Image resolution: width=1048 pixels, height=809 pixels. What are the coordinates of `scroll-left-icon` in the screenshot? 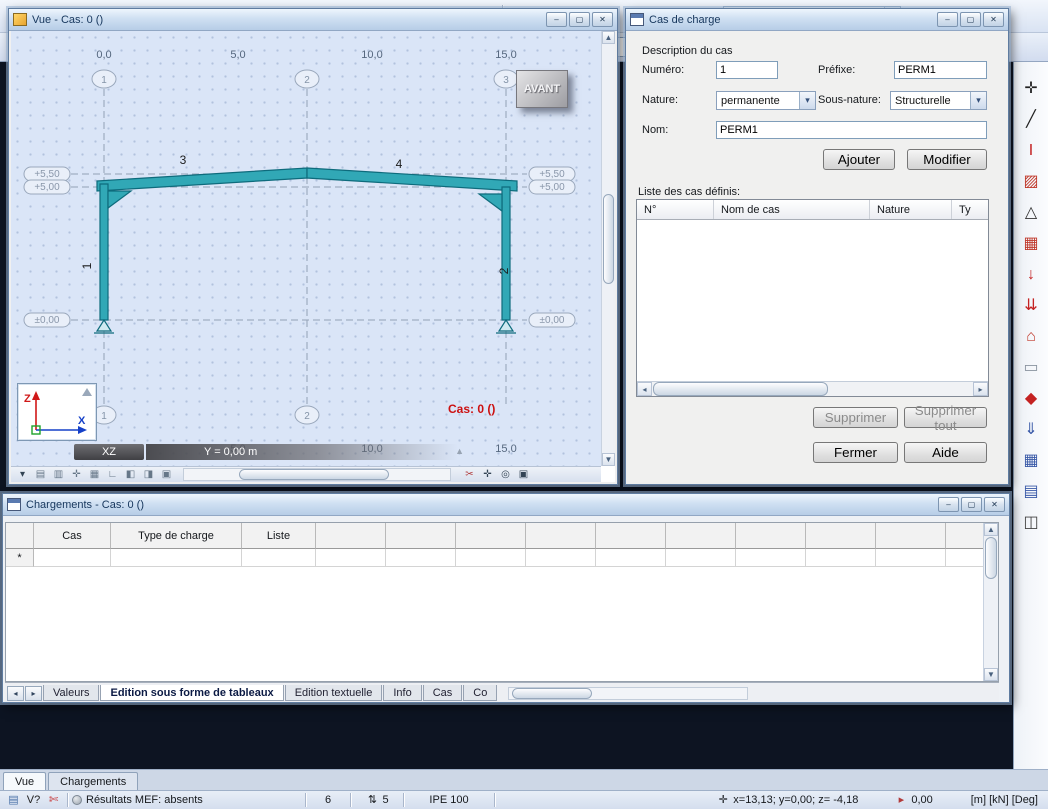 It's located at (644, 389).